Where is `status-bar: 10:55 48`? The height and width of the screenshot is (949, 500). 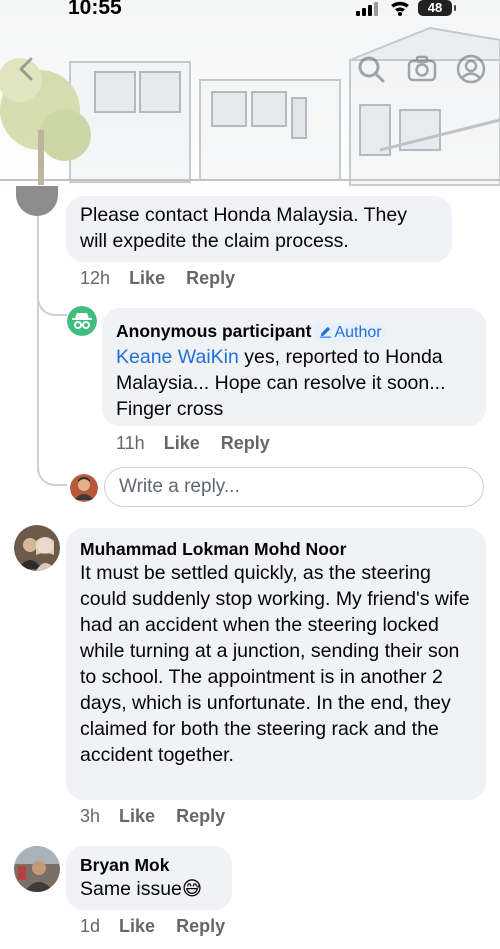
status-bar: 10:55 48 is located at coordinates (250, 11).